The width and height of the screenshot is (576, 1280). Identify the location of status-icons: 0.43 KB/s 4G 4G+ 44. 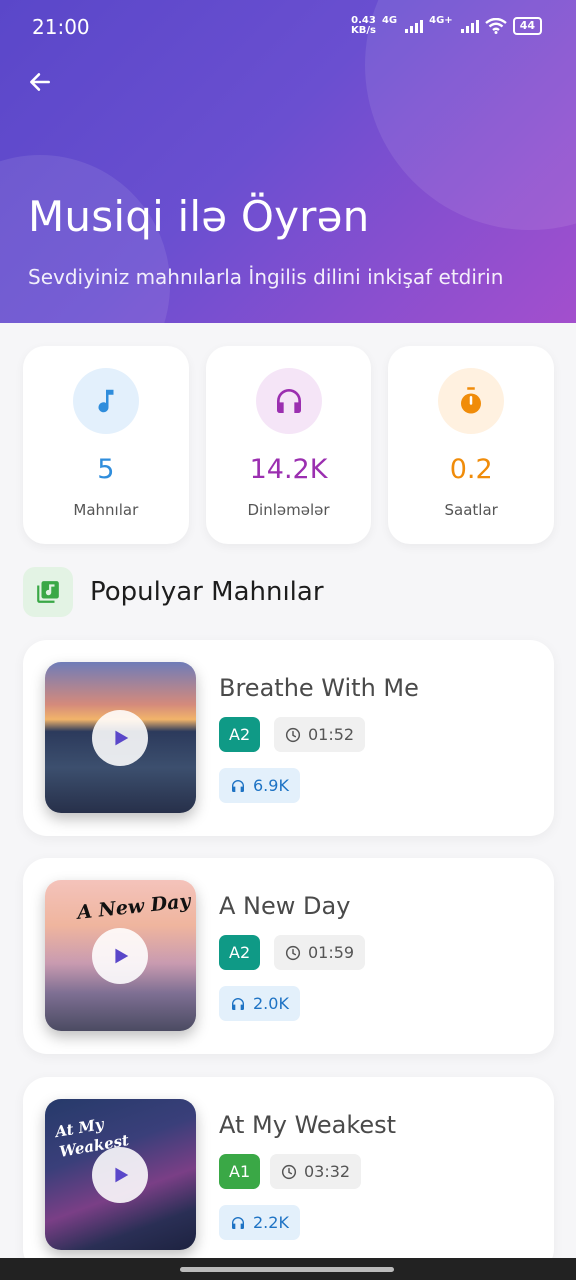
(446, 26).